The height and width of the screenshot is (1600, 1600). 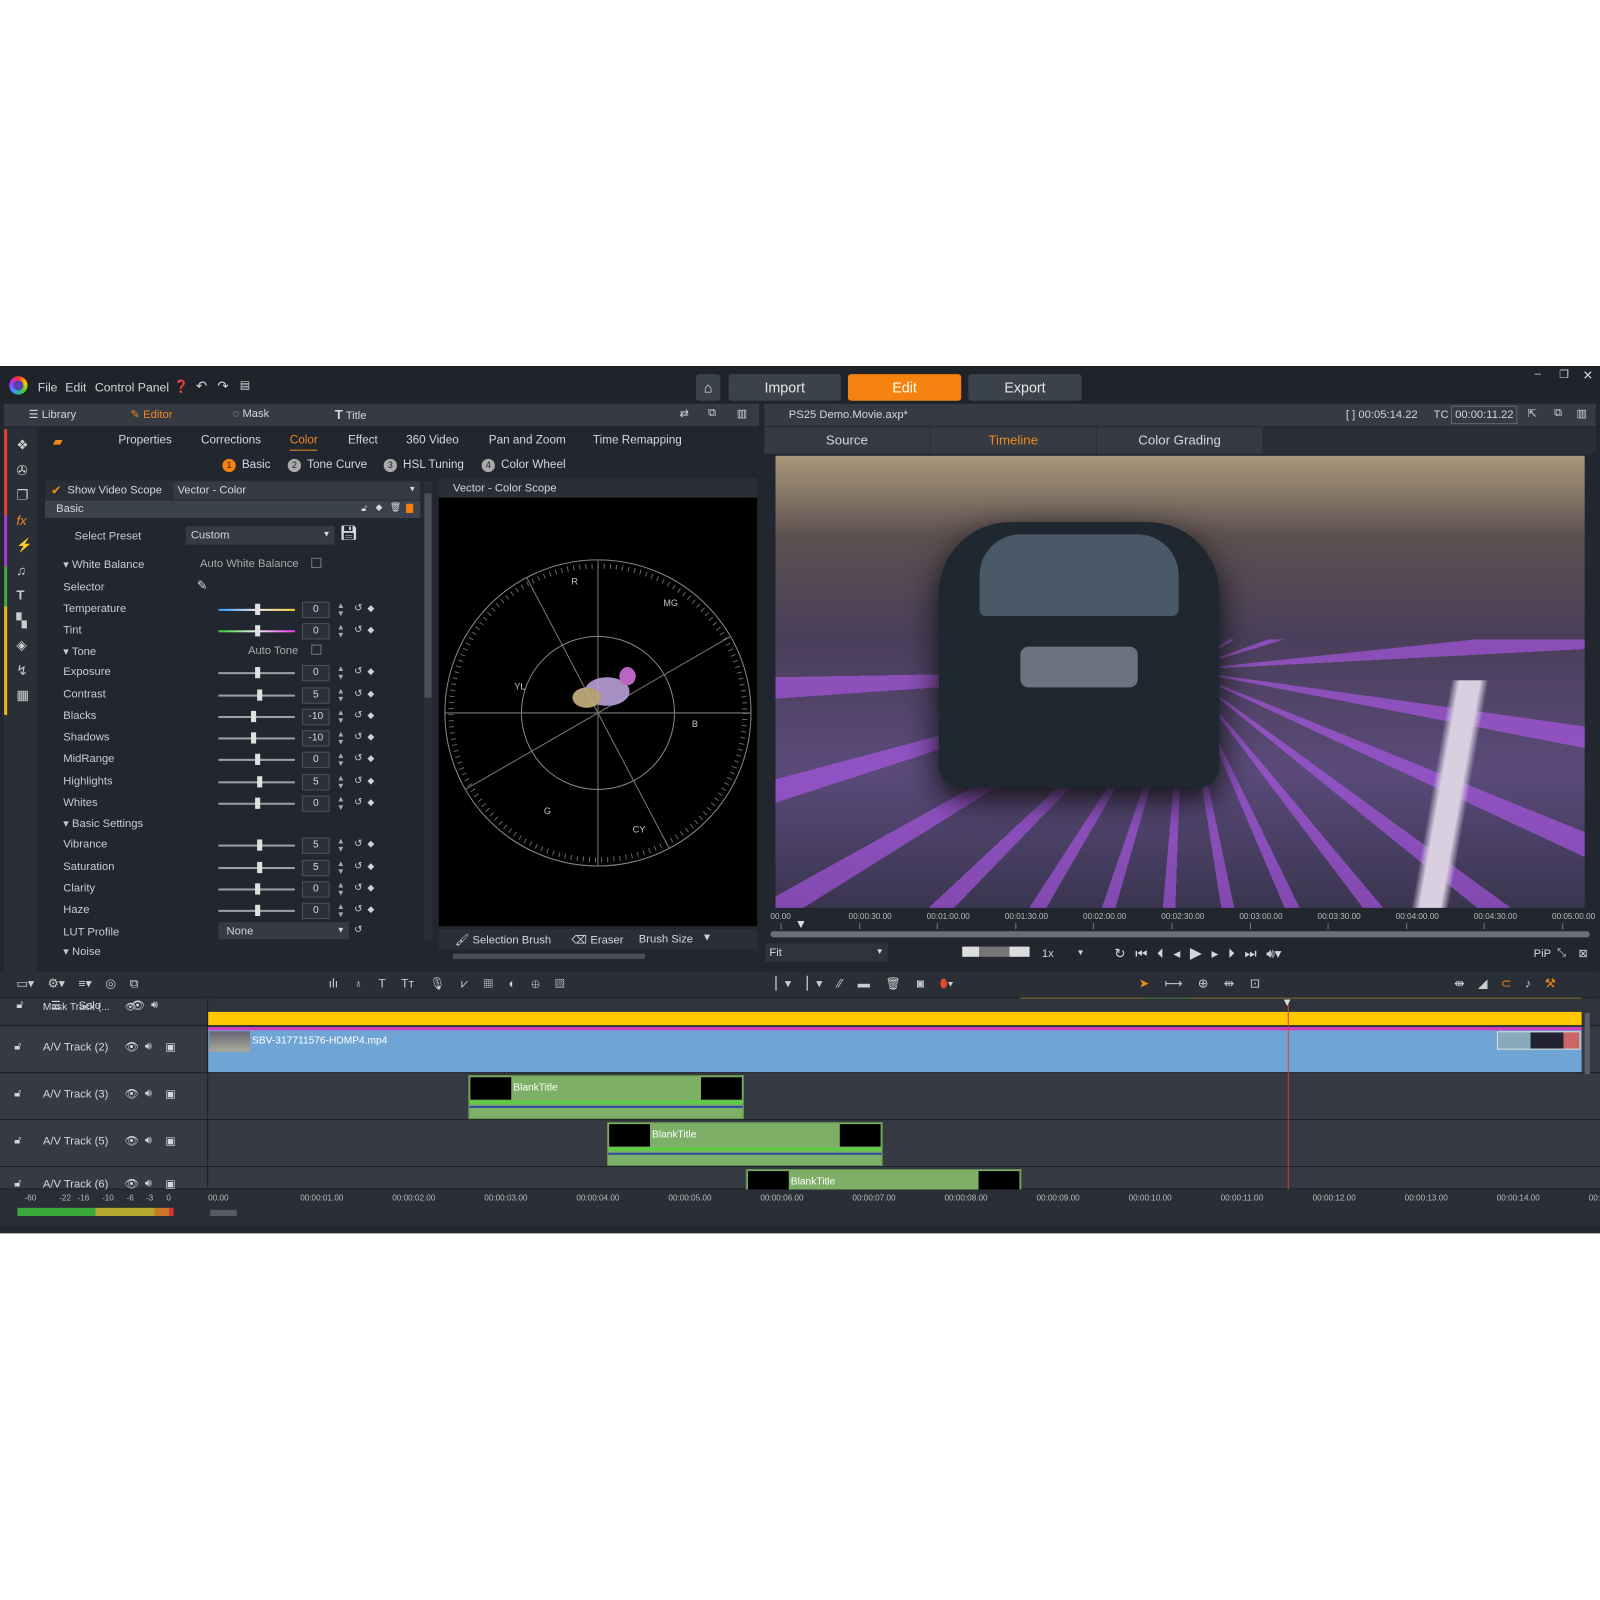 I want to click on white-balance-toggle: ▾ White Balance, so click(x=103, y=564).